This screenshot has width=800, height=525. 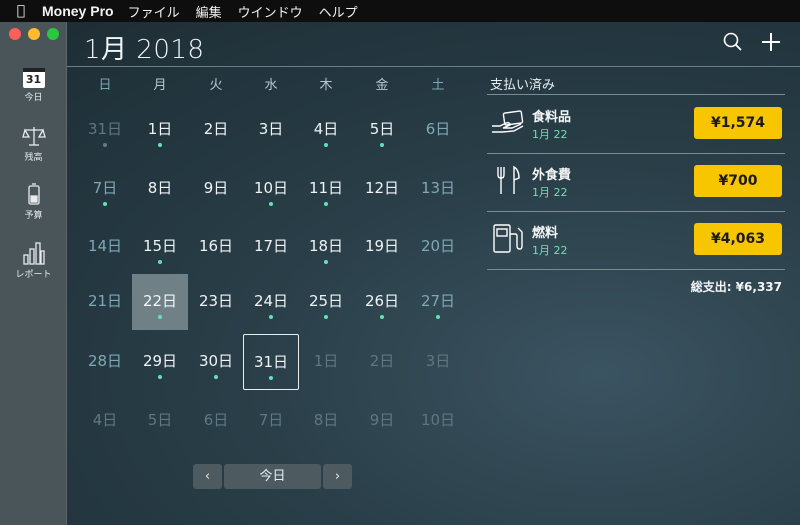 What do you see at coordinates (33, 201) in the screenshot?
I see `sidebar-item-budget: 予算` at bounding box center [33, 201].